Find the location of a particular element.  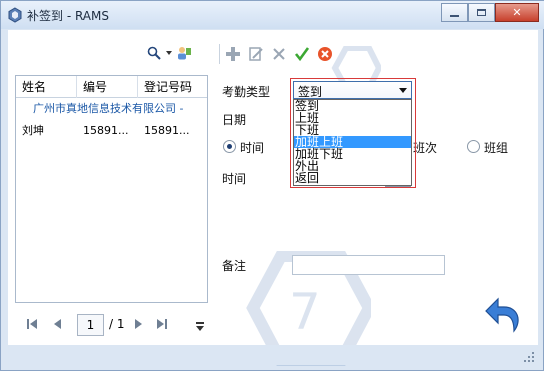

select-value: 签到 is located at coordinates (310, 92).